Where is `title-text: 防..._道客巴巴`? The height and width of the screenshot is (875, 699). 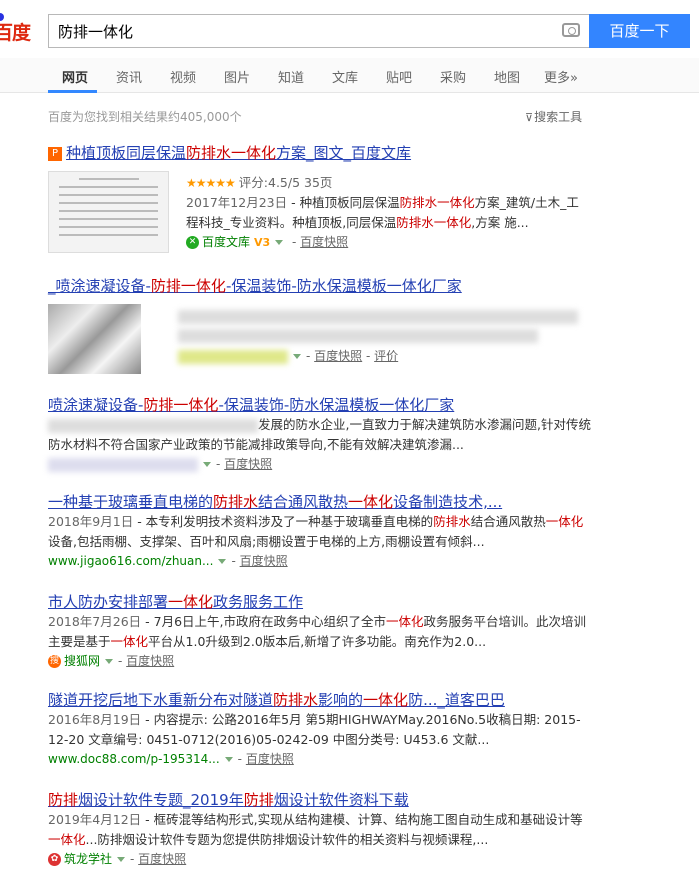
title-text: 防..._道客巴巴 is located at coordinates (456, 700).